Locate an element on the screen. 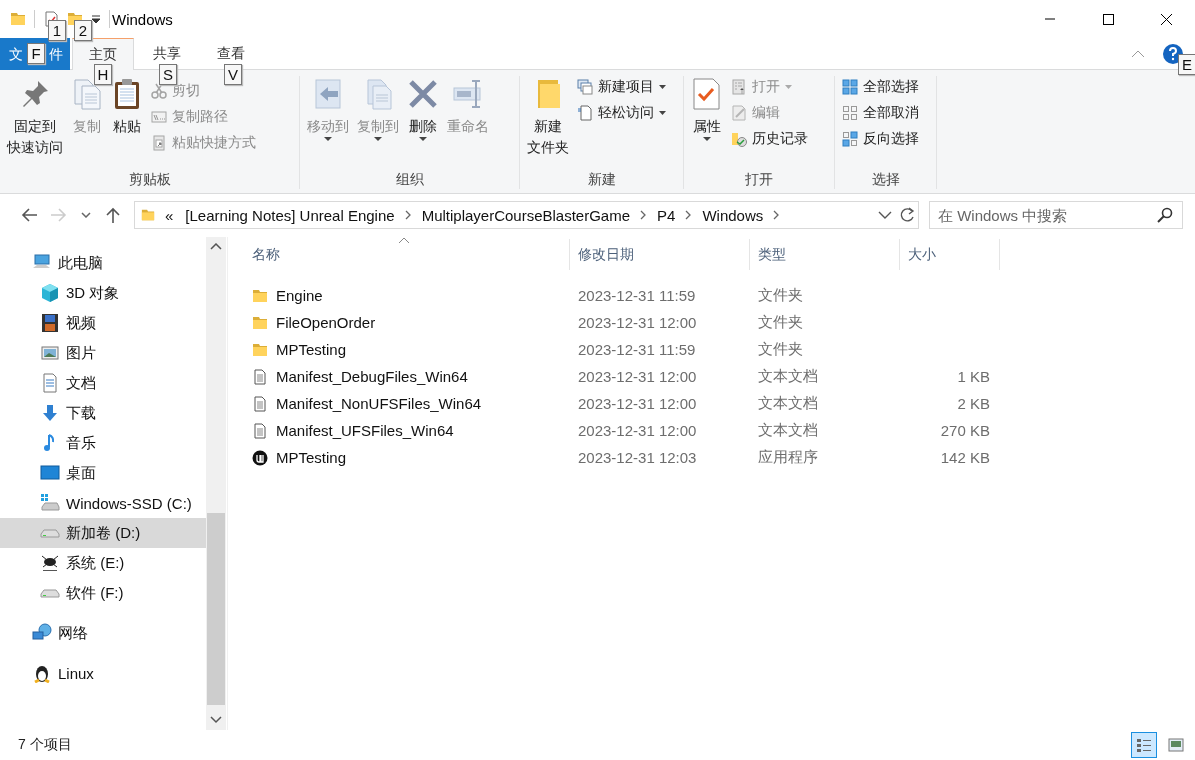 This screenshot has width=1195, height=760. column-header: 类型 is located at coordinates (825, 254).